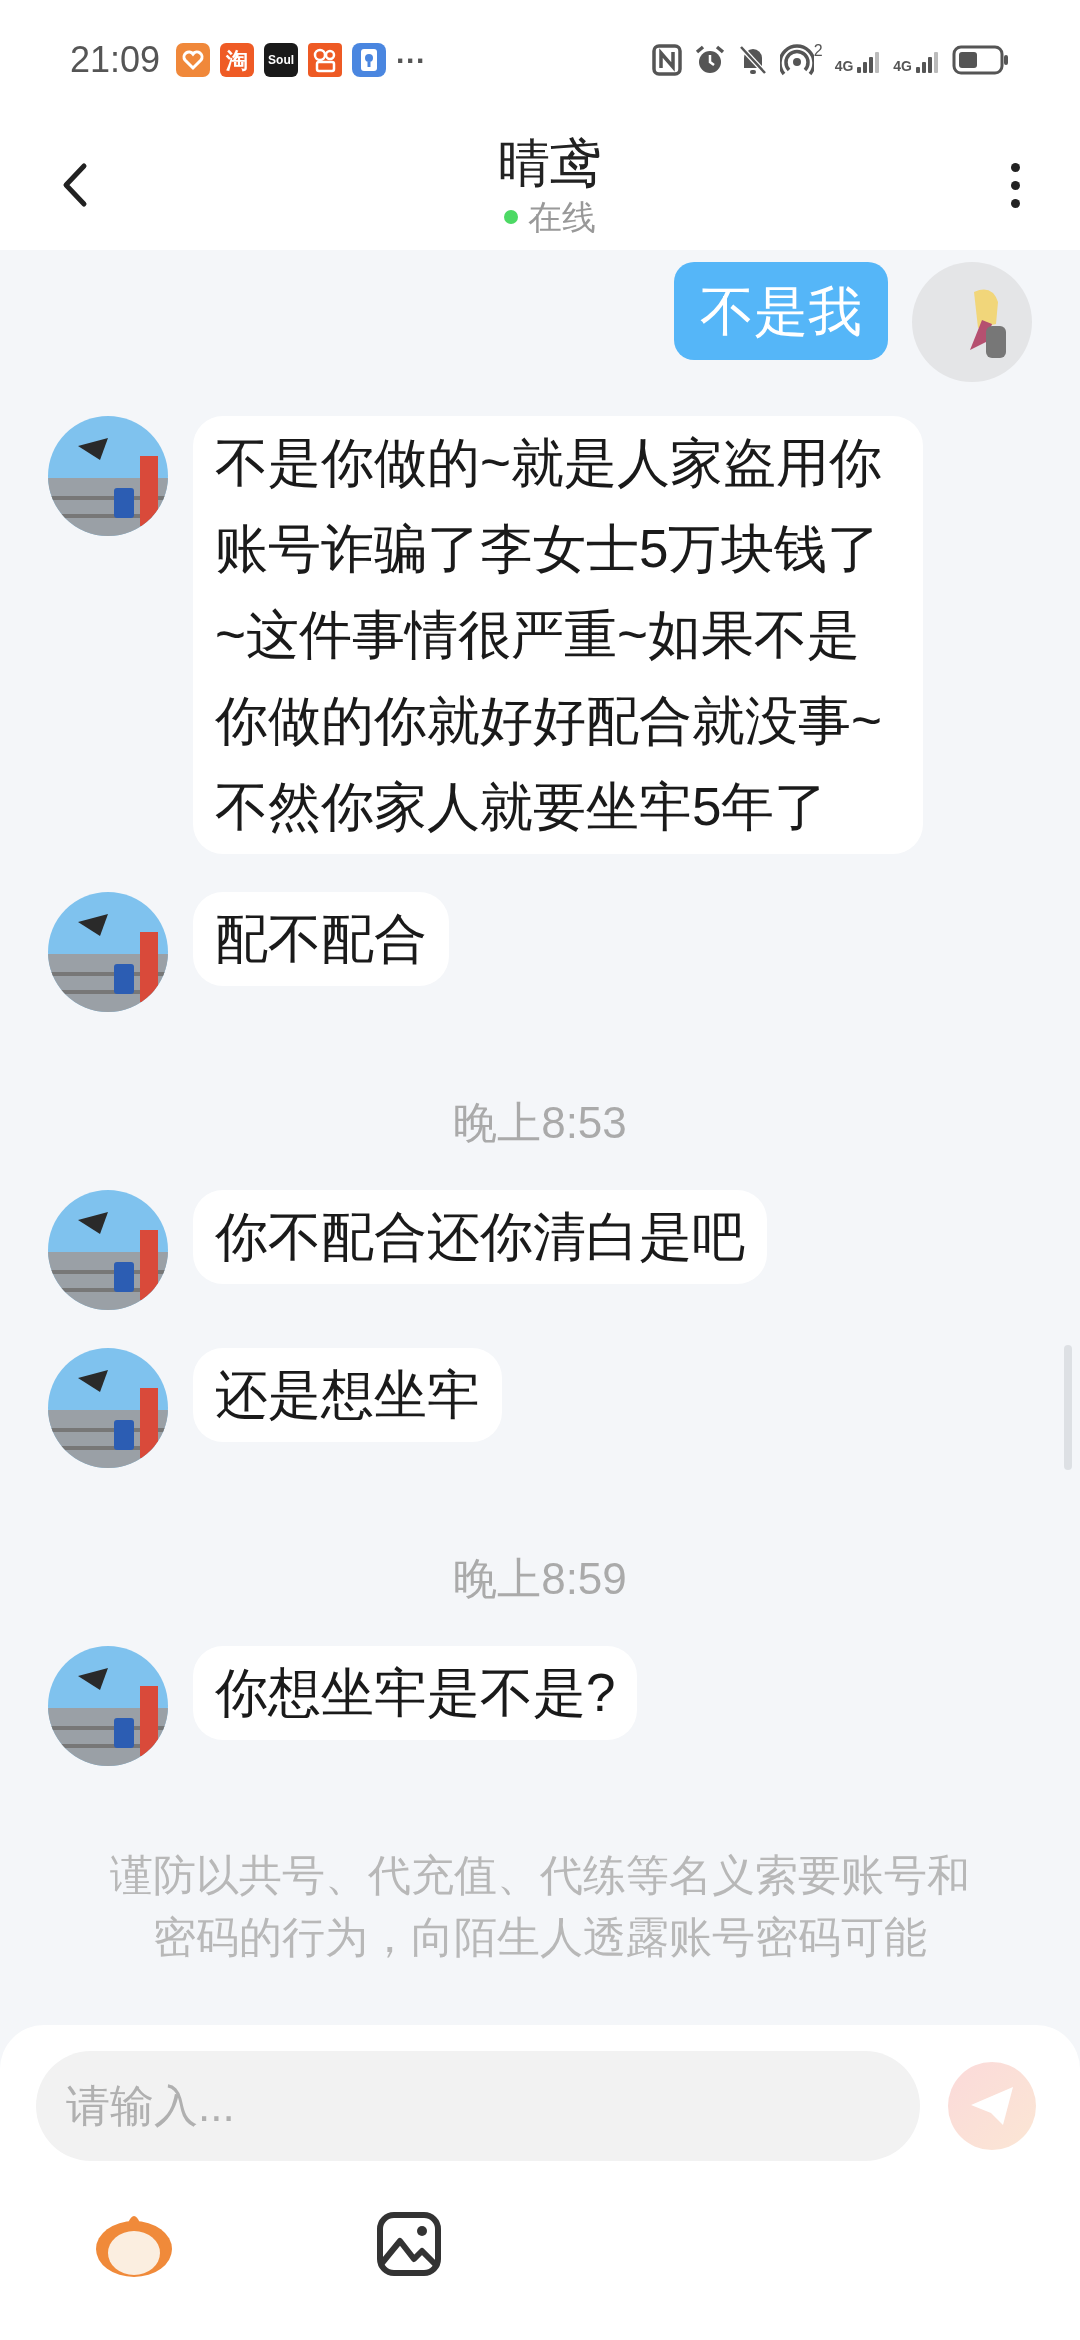  What do you see at coordinates (540, 1123) in the screenshot?
I see `timestamp: 晚上8:53` at bounding box center [540, 1123].